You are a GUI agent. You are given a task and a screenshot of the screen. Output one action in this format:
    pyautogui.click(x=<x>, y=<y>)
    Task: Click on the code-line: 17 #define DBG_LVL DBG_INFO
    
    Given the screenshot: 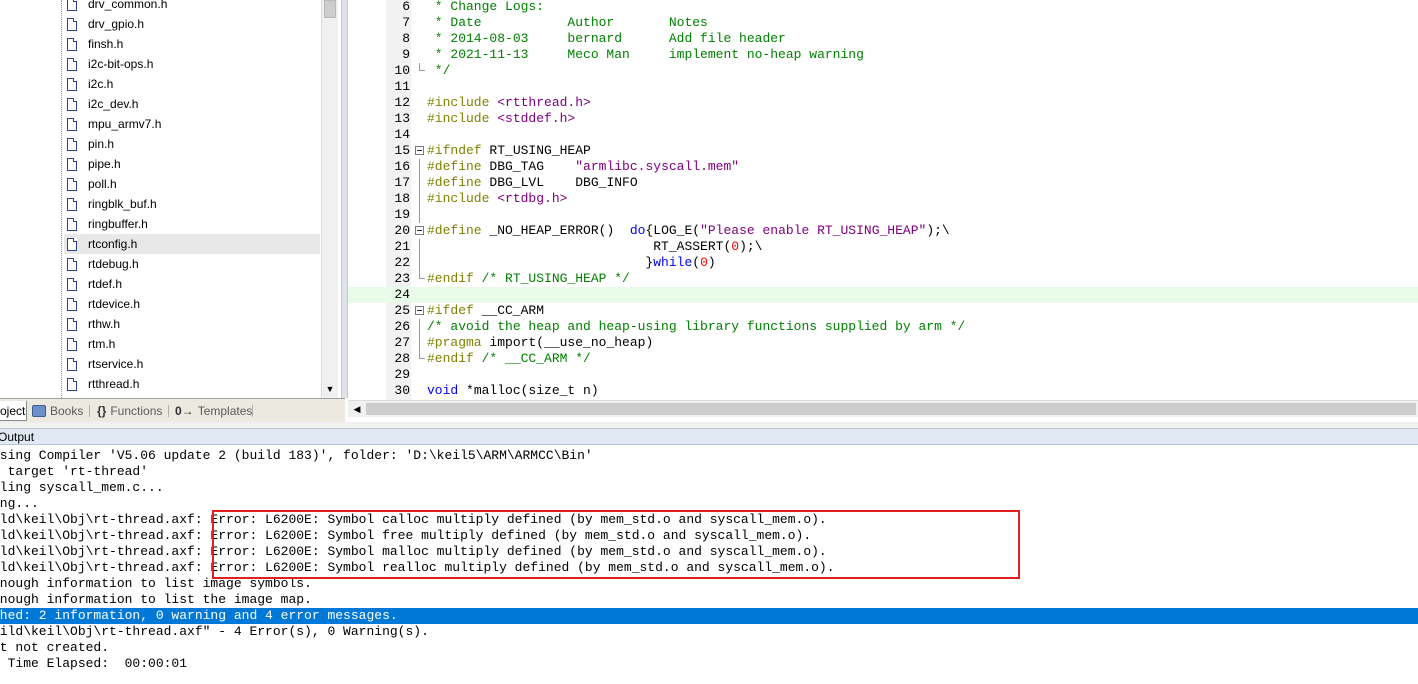 What is the action you would take?
    pyautogui.click(x=883, y=183)
    